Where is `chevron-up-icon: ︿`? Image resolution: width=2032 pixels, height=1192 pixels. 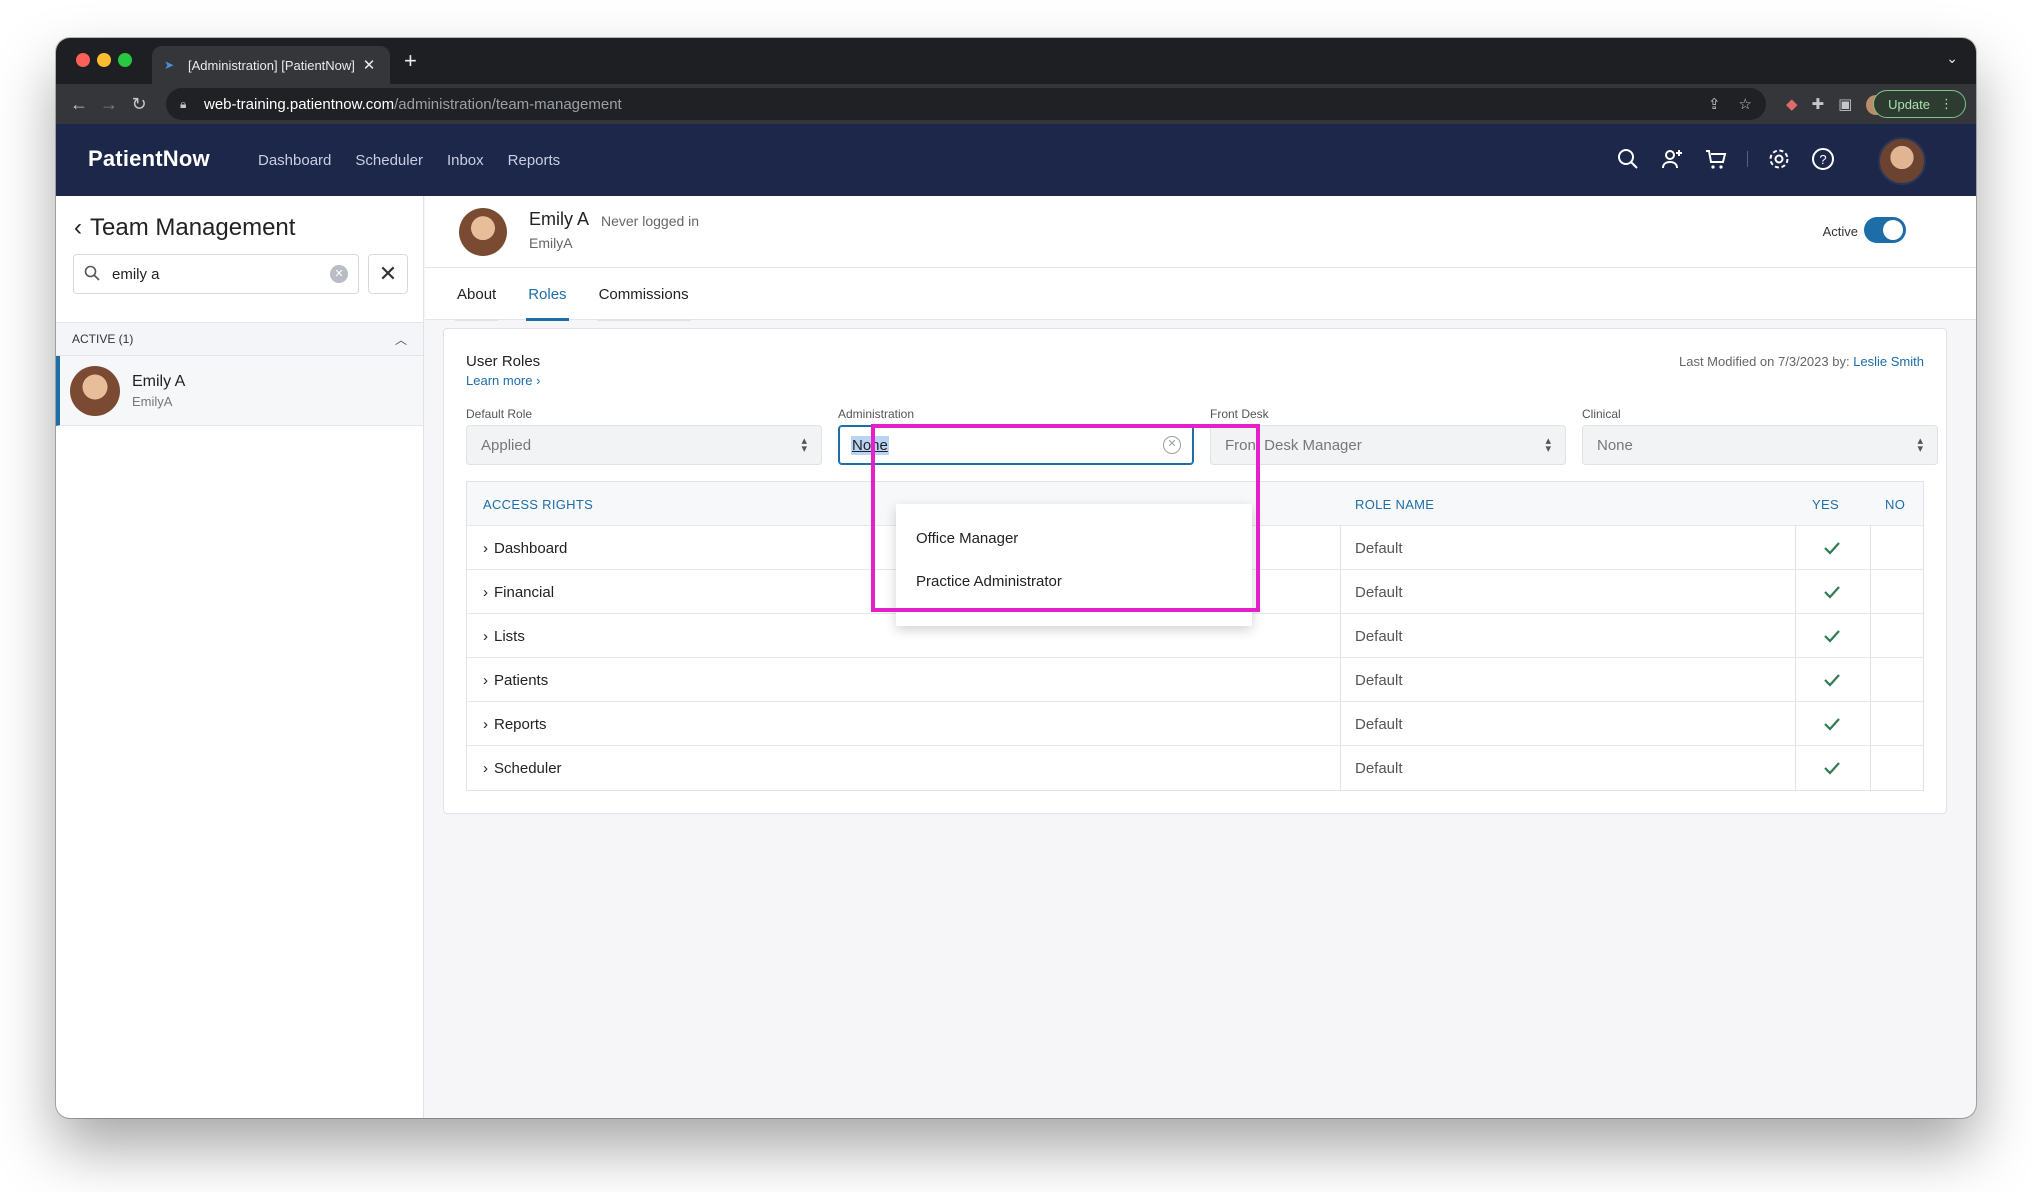 chevron-up-icon: ︿ is located at coordinates (400, 339).